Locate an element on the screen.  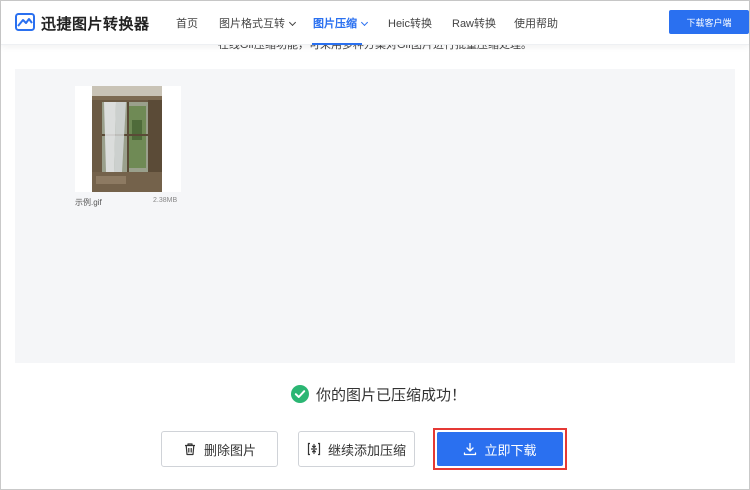
download-icon is located at coordinates (470, 449).